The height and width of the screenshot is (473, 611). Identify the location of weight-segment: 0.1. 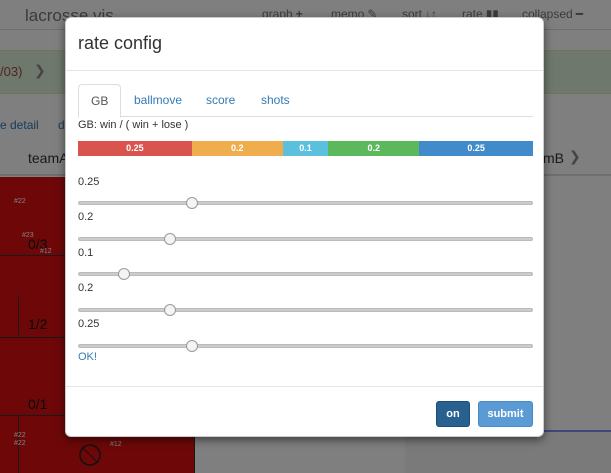
(305, 148).